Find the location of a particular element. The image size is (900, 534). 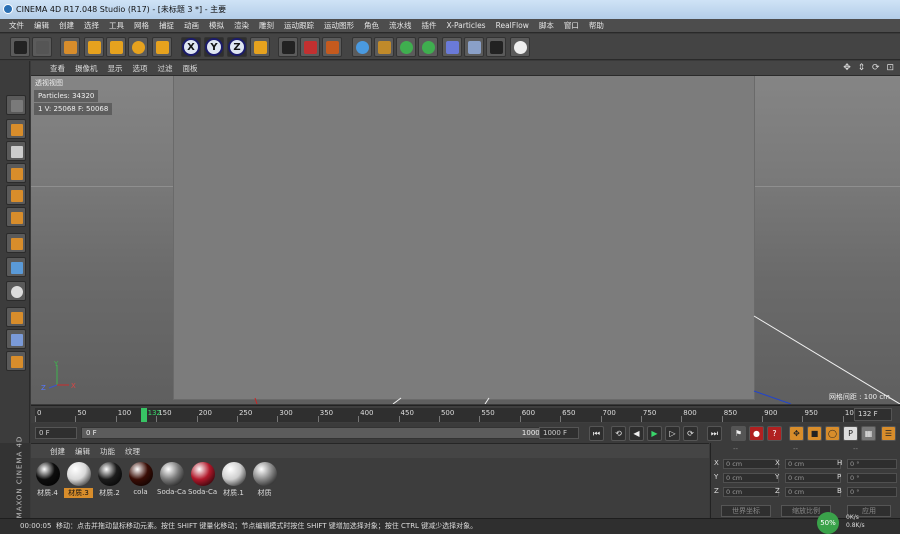

lock-button is located at coordinates (16, 361).